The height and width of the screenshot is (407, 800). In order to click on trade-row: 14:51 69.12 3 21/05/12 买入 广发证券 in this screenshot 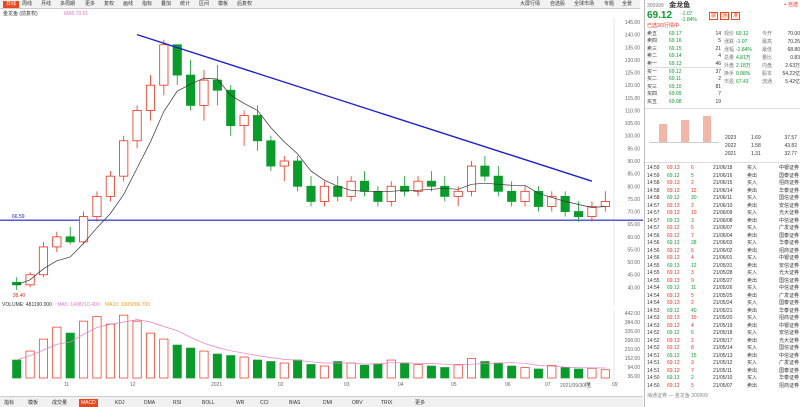, I will do `click(723, 363)`.